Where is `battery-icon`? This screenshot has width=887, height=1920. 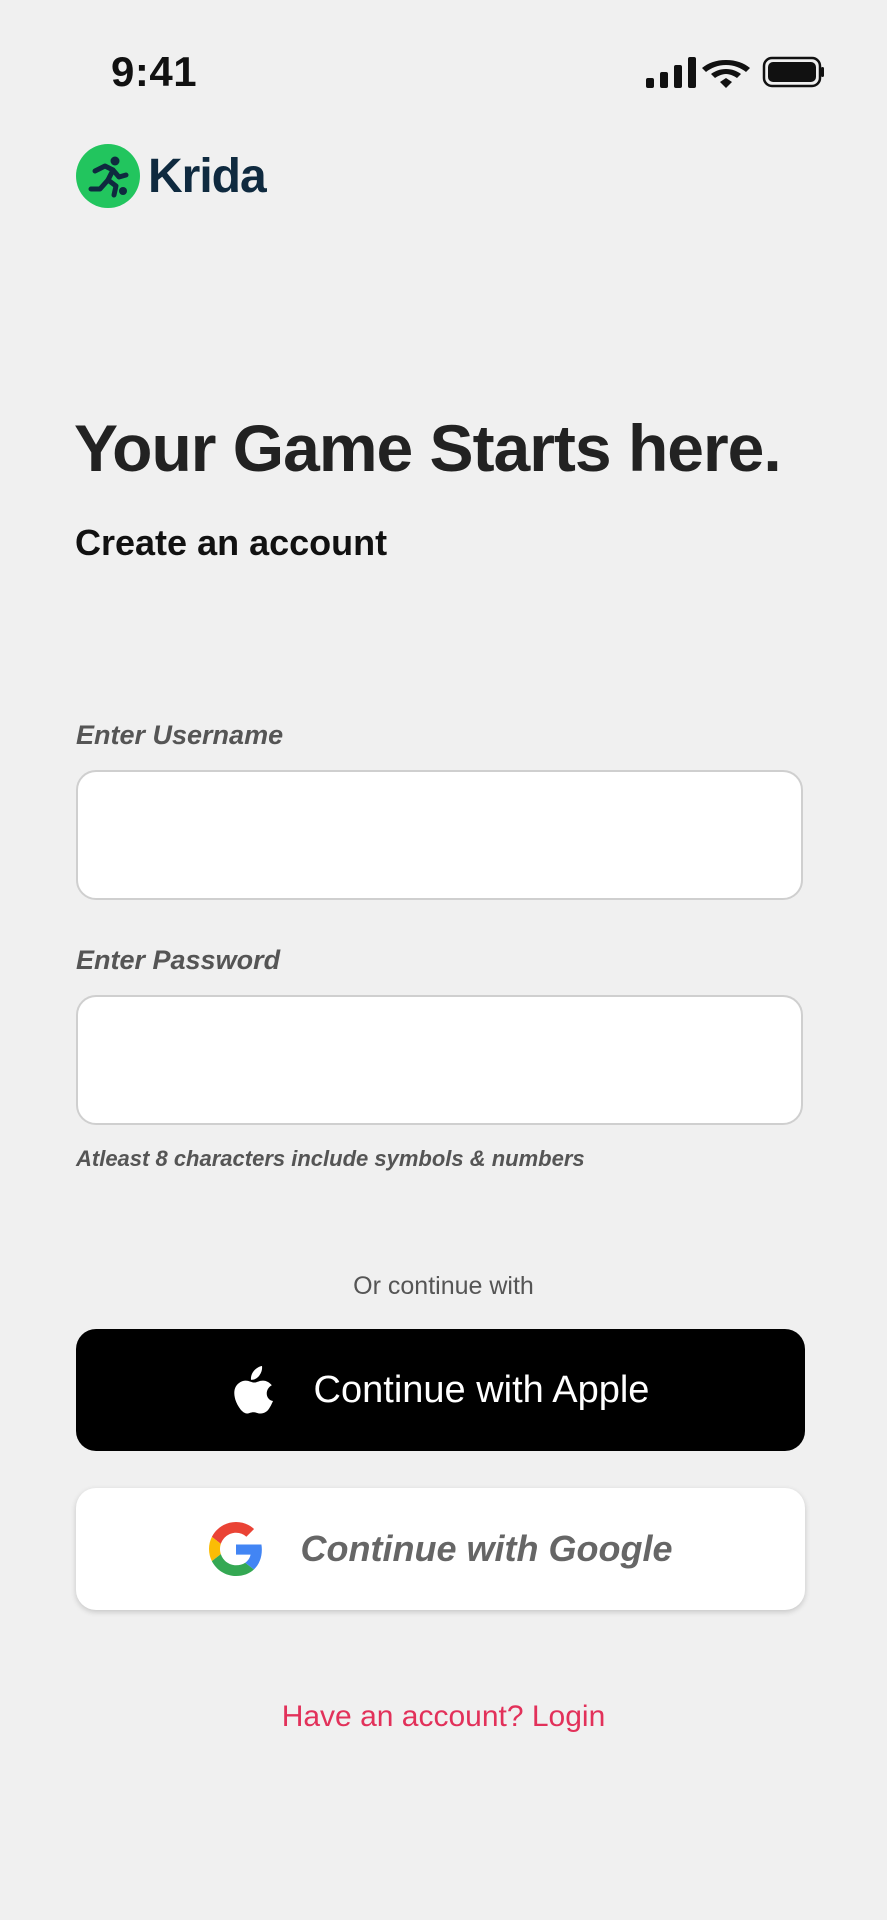 battery-icon is located at coordinates (793, 72).